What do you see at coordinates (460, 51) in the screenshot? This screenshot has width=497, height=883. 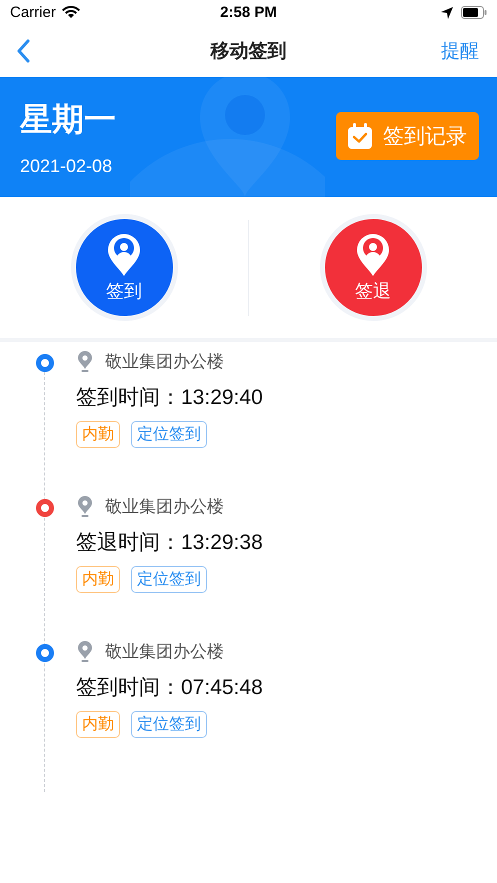 I see `remind-link: 提醒` at bounding box center [460, 51].